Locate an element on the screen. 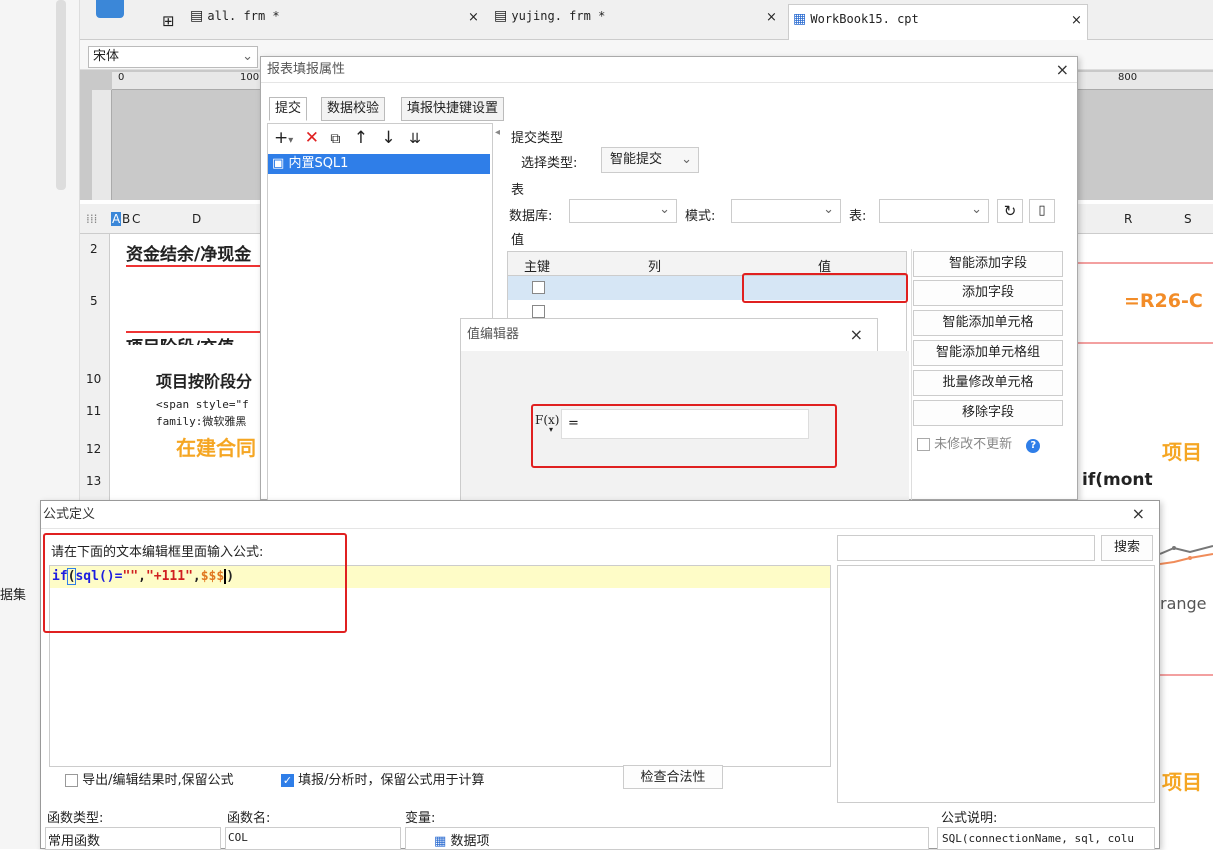  list-item-label: 内置SQL1 is located at coordinates (318, 163).